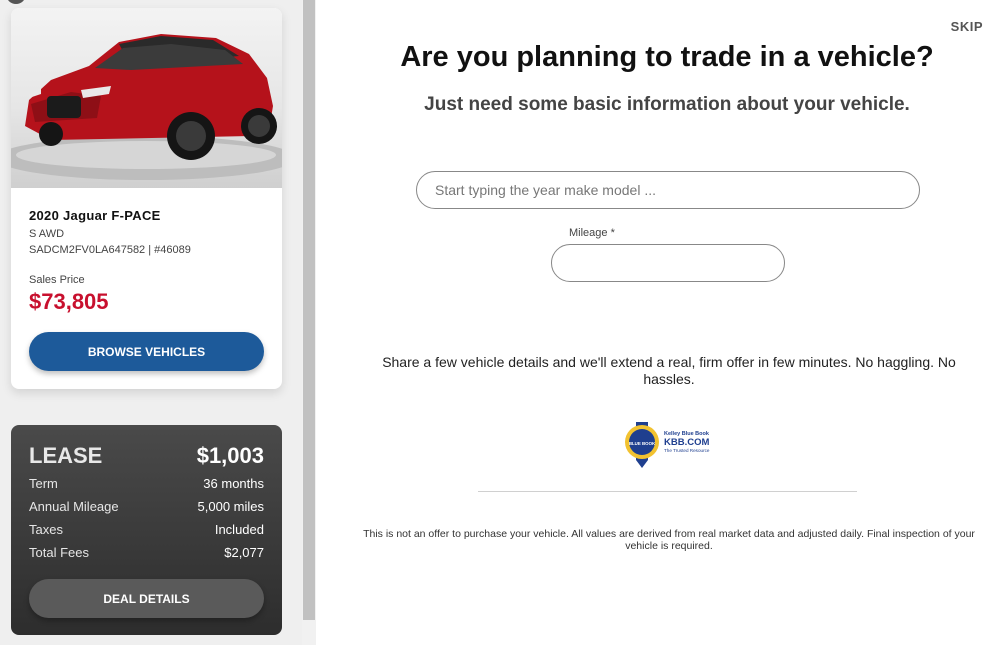 This screenshot has width=994, height=645. I want to click on sidebar-scrollbar, so click(309, 322).